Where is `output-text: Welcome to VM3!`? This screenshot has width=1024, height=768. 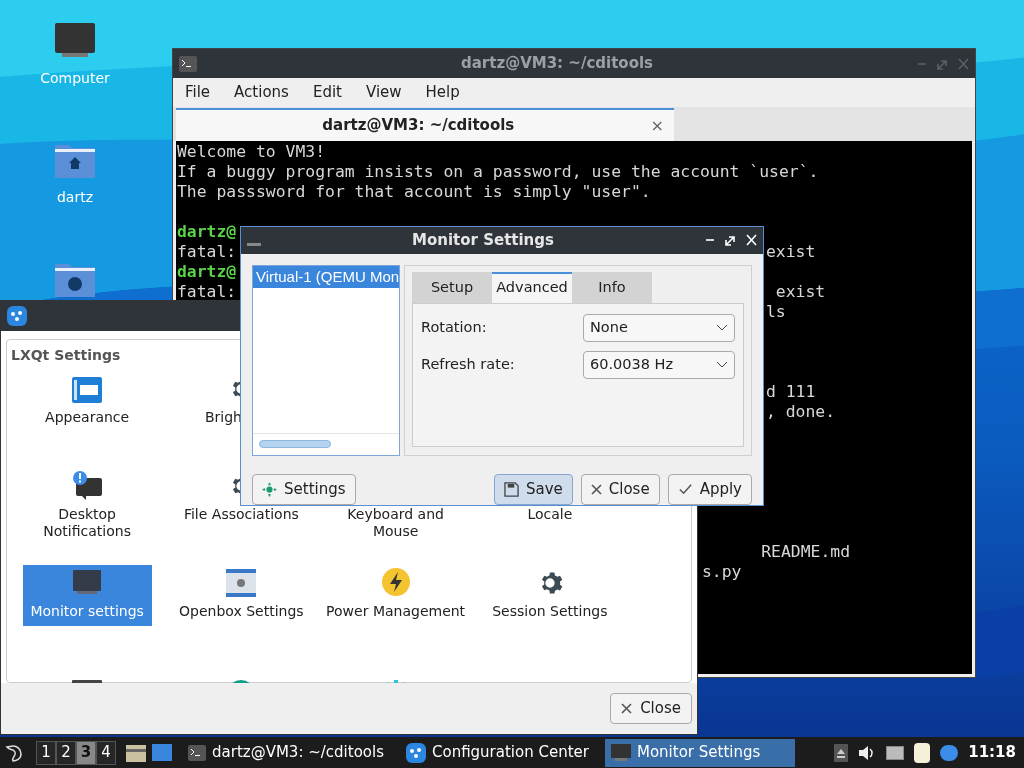
output-text: Welcome to VM3! is located at coordinates (251, 151).